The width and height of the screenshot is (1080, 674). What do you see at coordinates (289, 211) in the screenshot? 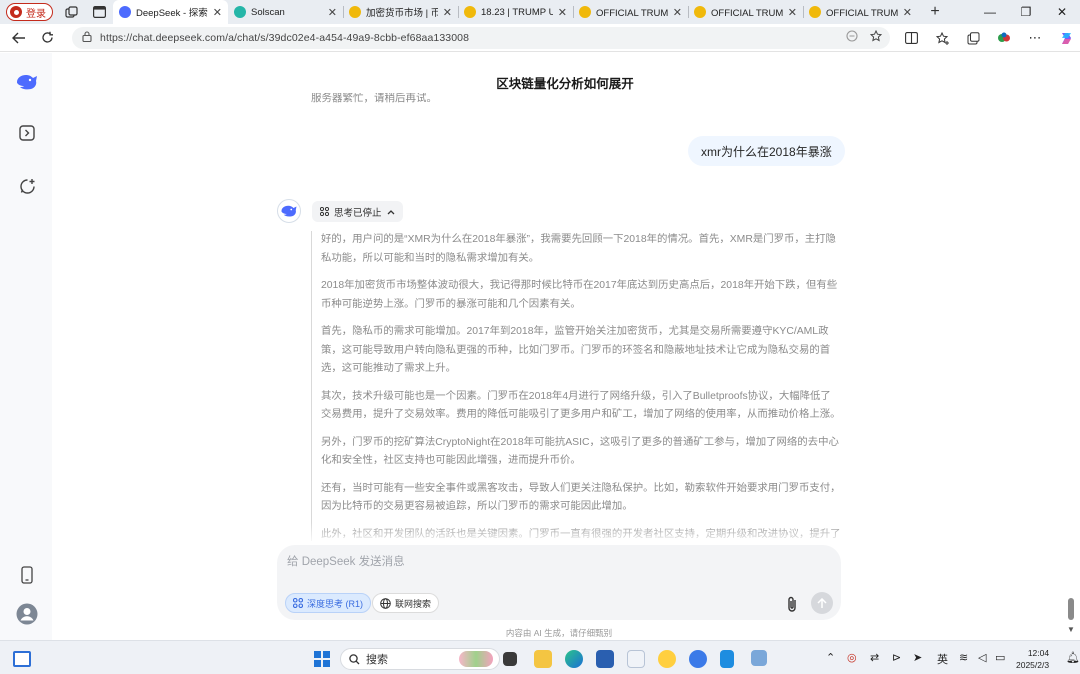
I see `assistant-avatar` at bounding box center [289, 211].